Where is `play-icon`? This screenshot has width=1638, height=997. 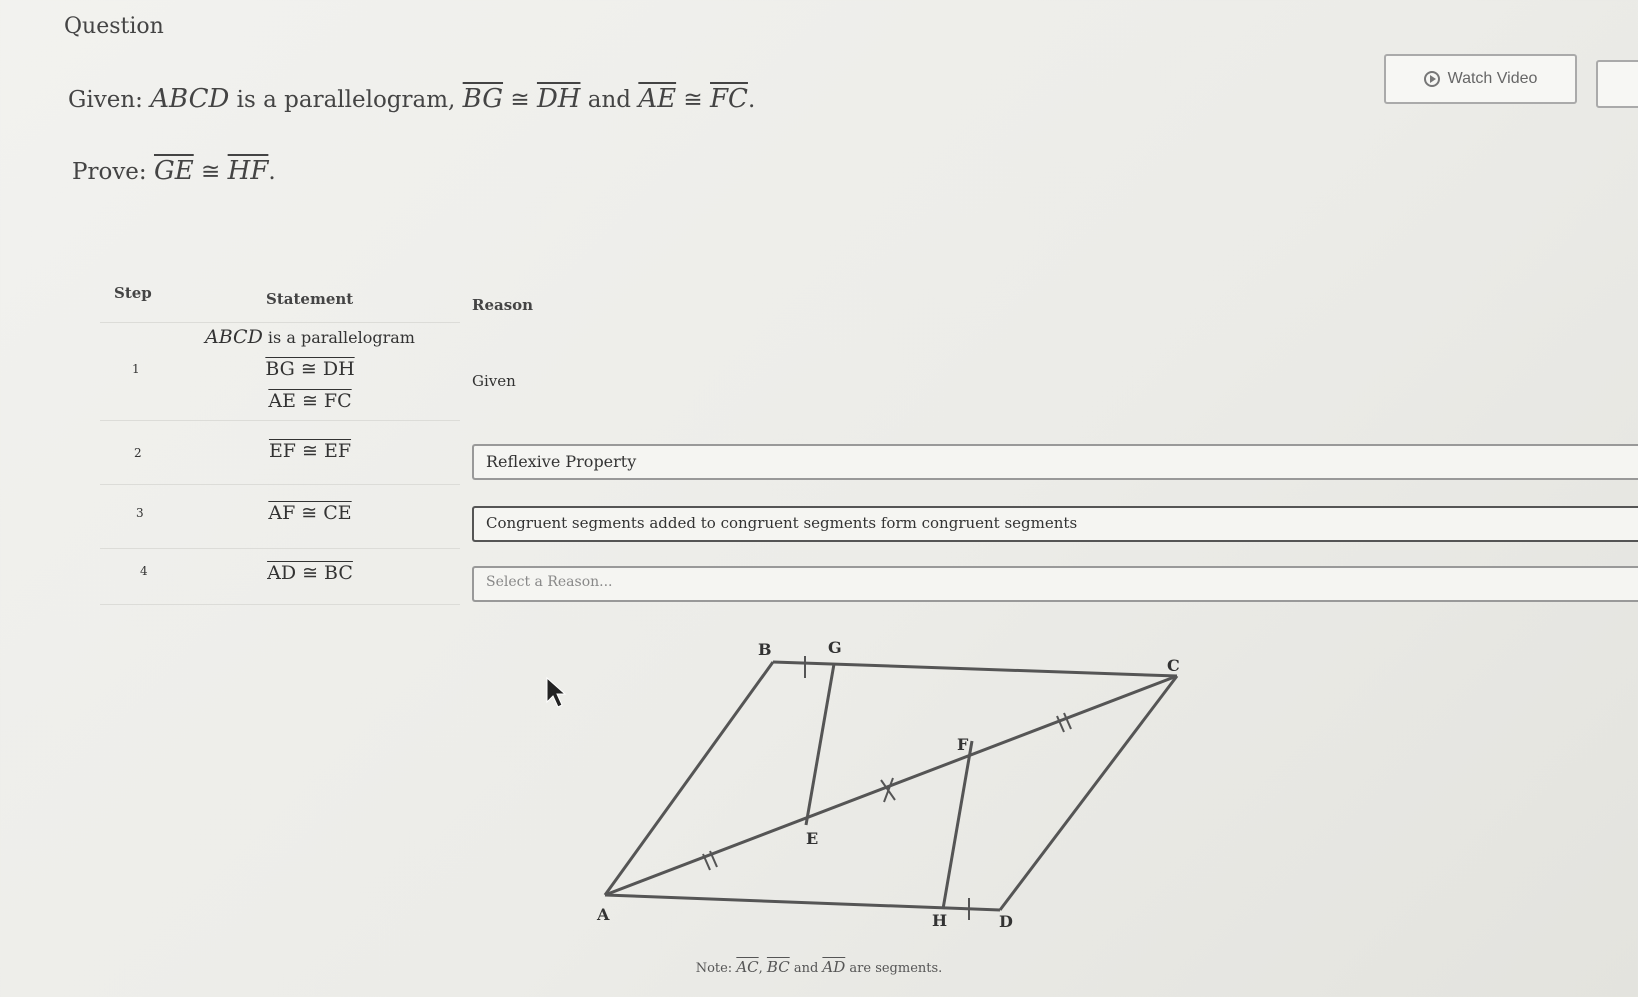 play-icon is located at coordinates (1431, 79).